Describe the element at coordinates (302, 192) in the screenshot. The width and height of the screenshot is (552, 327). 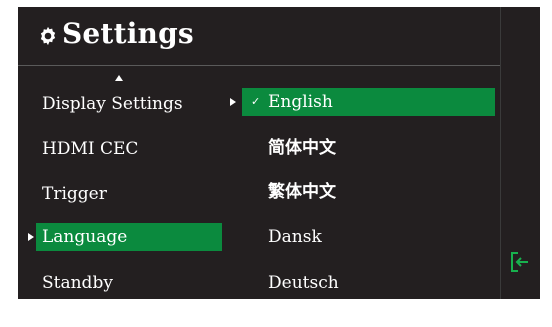
I see `language-option-label: 繁体中文` at that location.